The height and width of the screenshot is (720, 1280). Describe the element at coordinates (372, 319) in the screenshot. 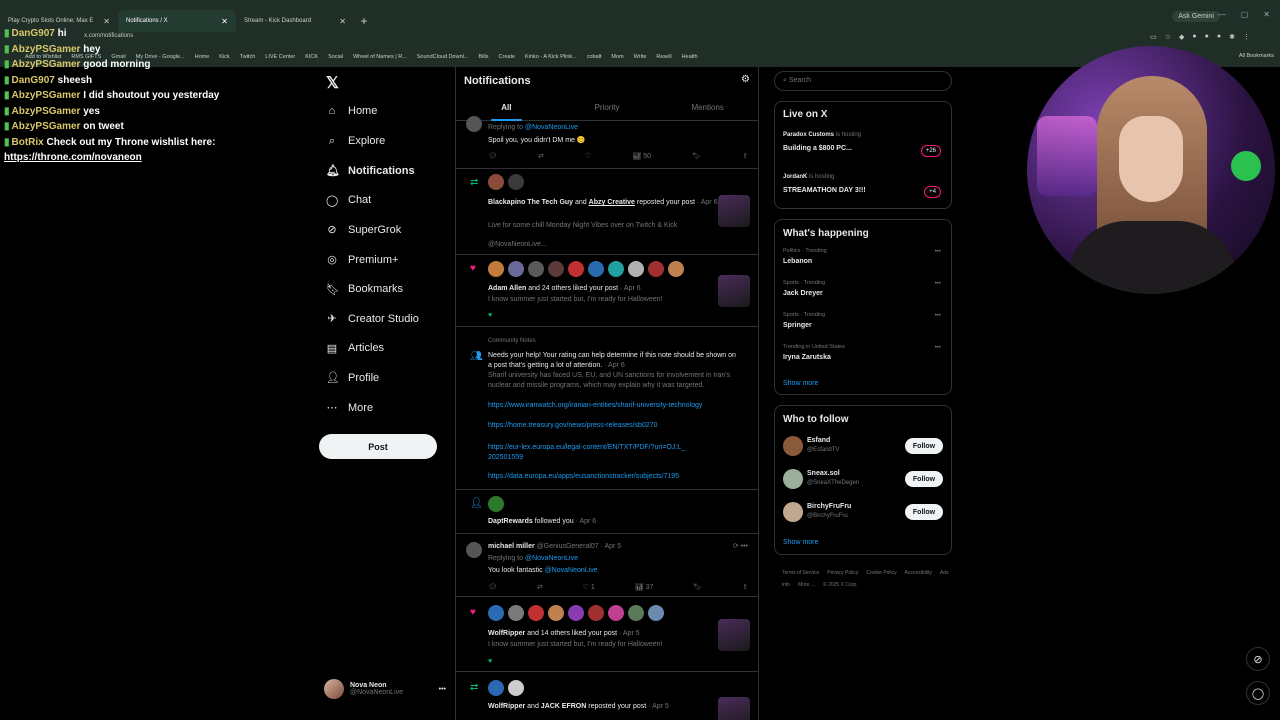

I see `nav-item-creator-studio: ✈ Creator Studio` at that location.